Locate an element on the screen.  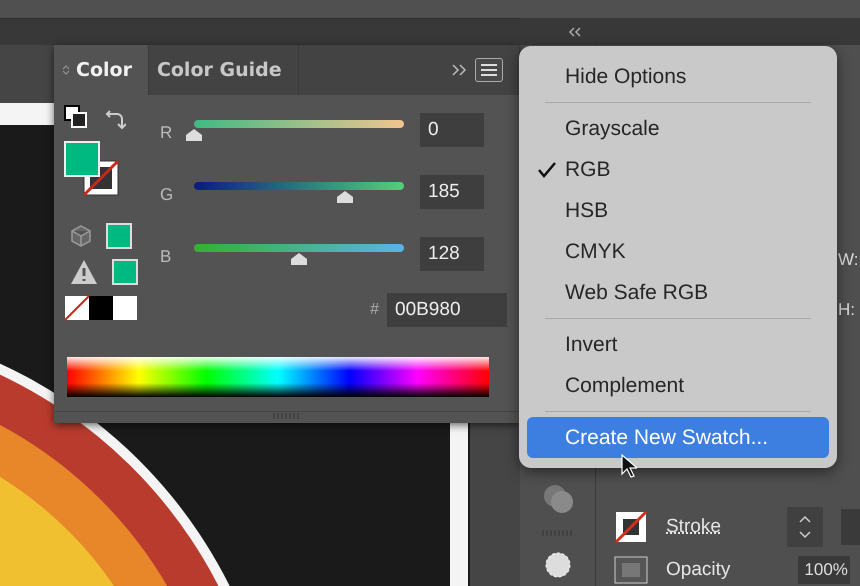
value-field: 185 is located at coordinates (452, 192).